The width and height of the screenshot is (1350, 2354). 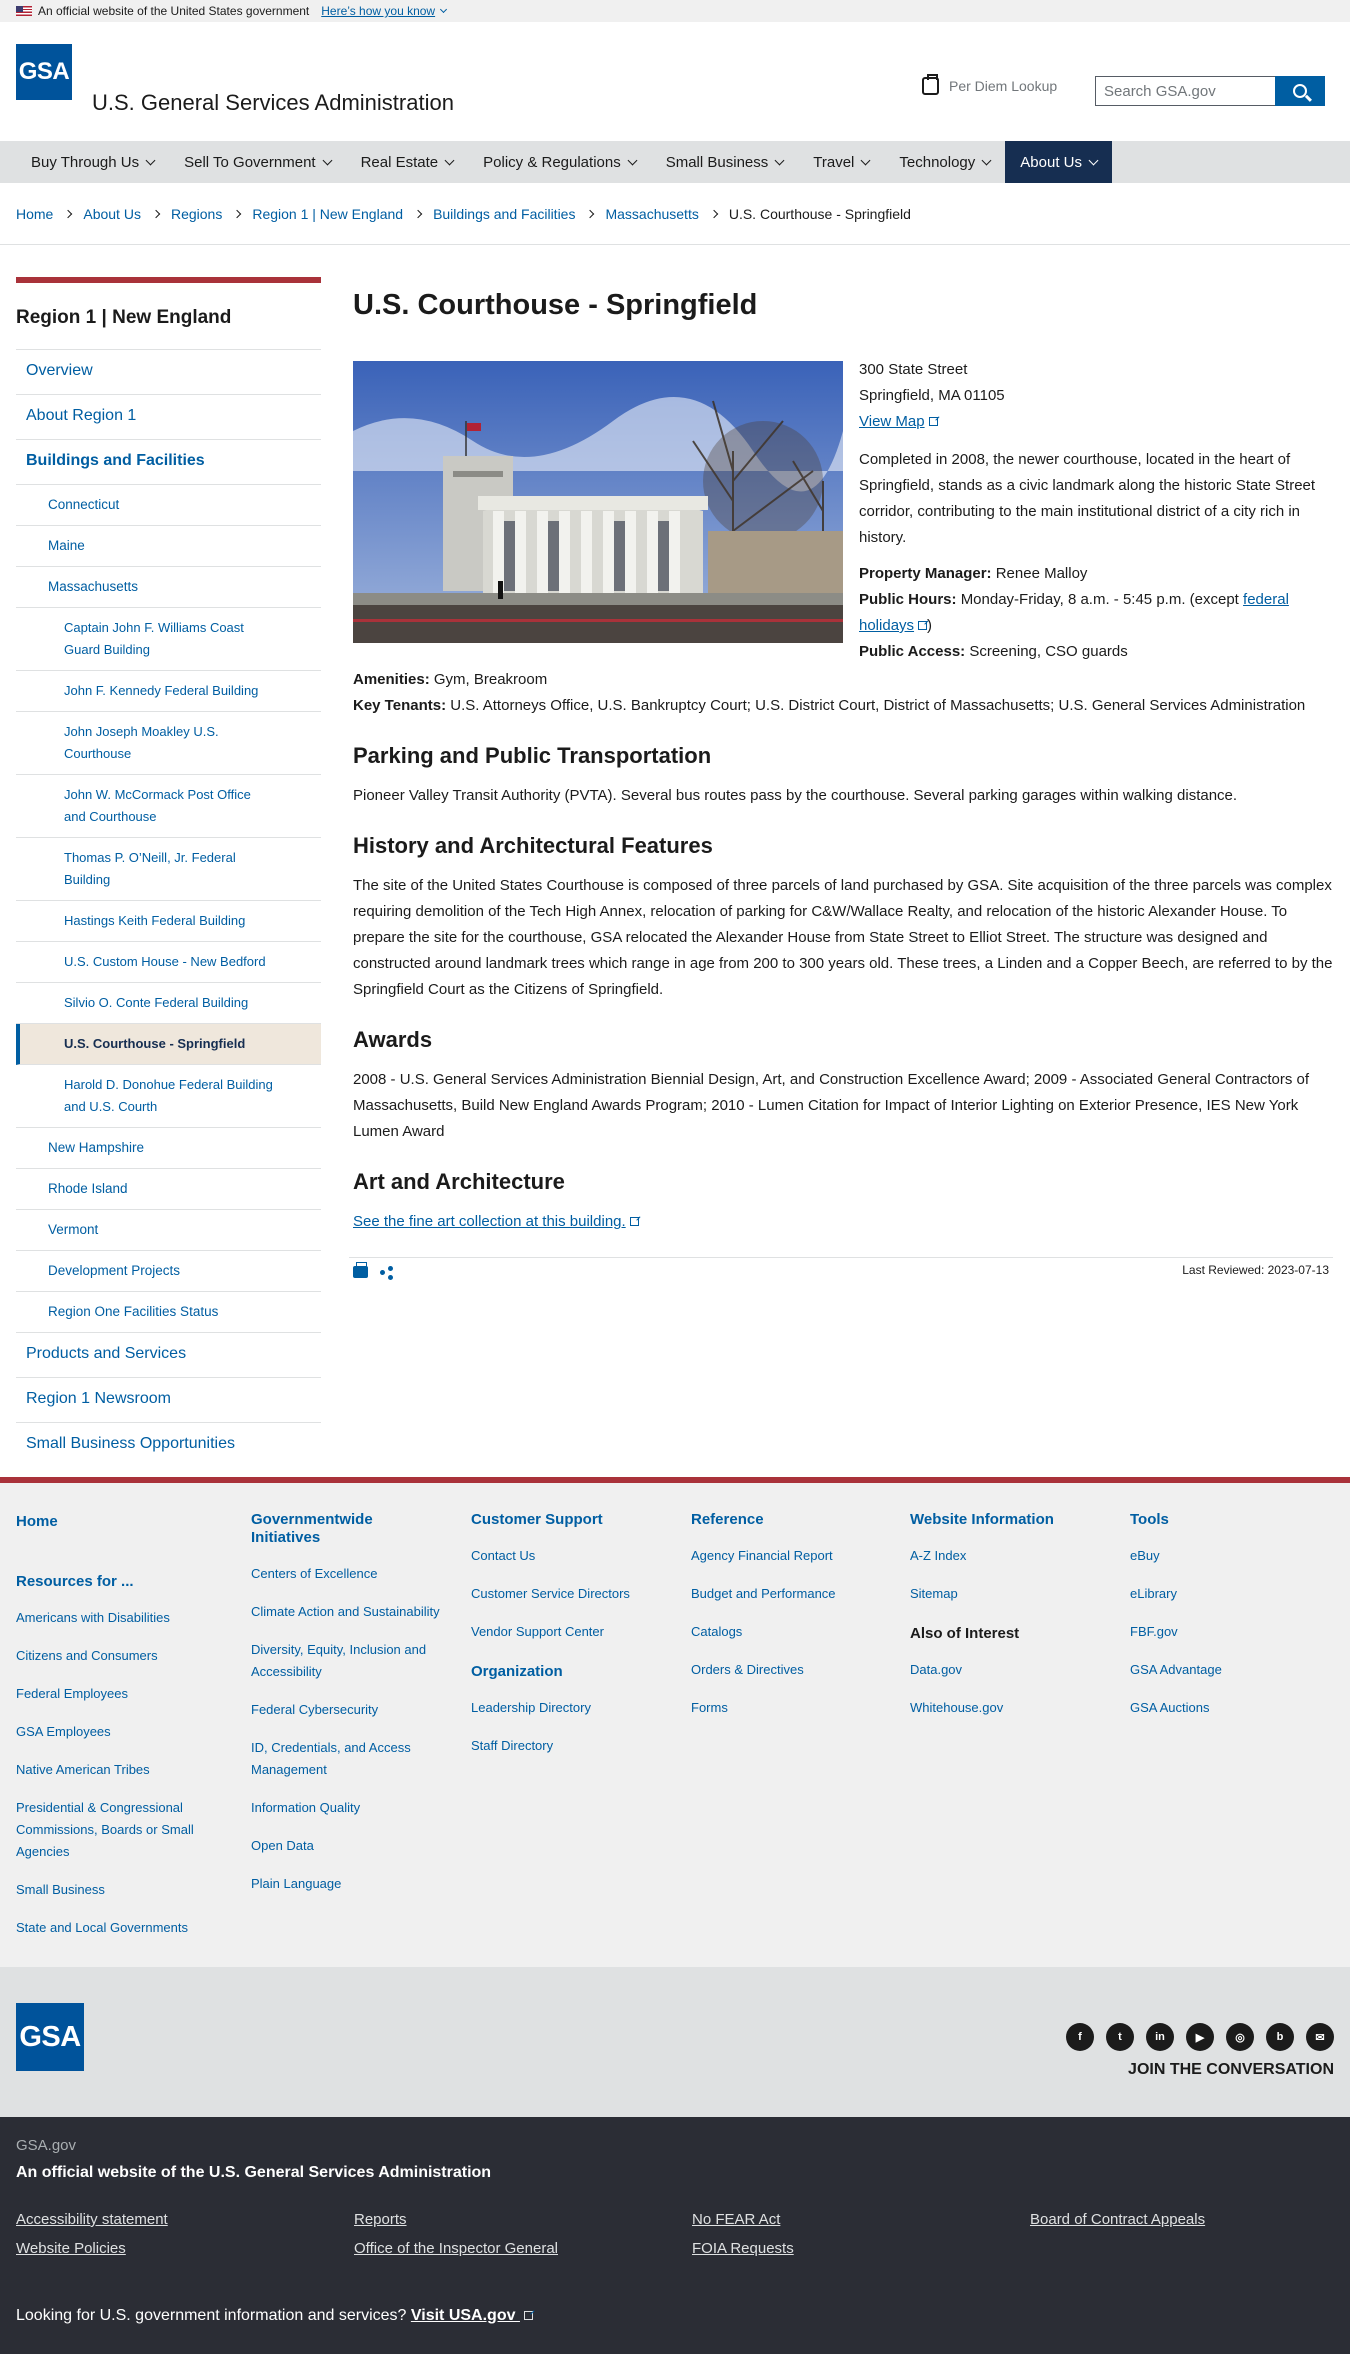 What do you see at coordinates (523, 2248) in the screenshot?
I see `inspector-general-link: Office of the Inspector General` at bounding box center [523, 2248].